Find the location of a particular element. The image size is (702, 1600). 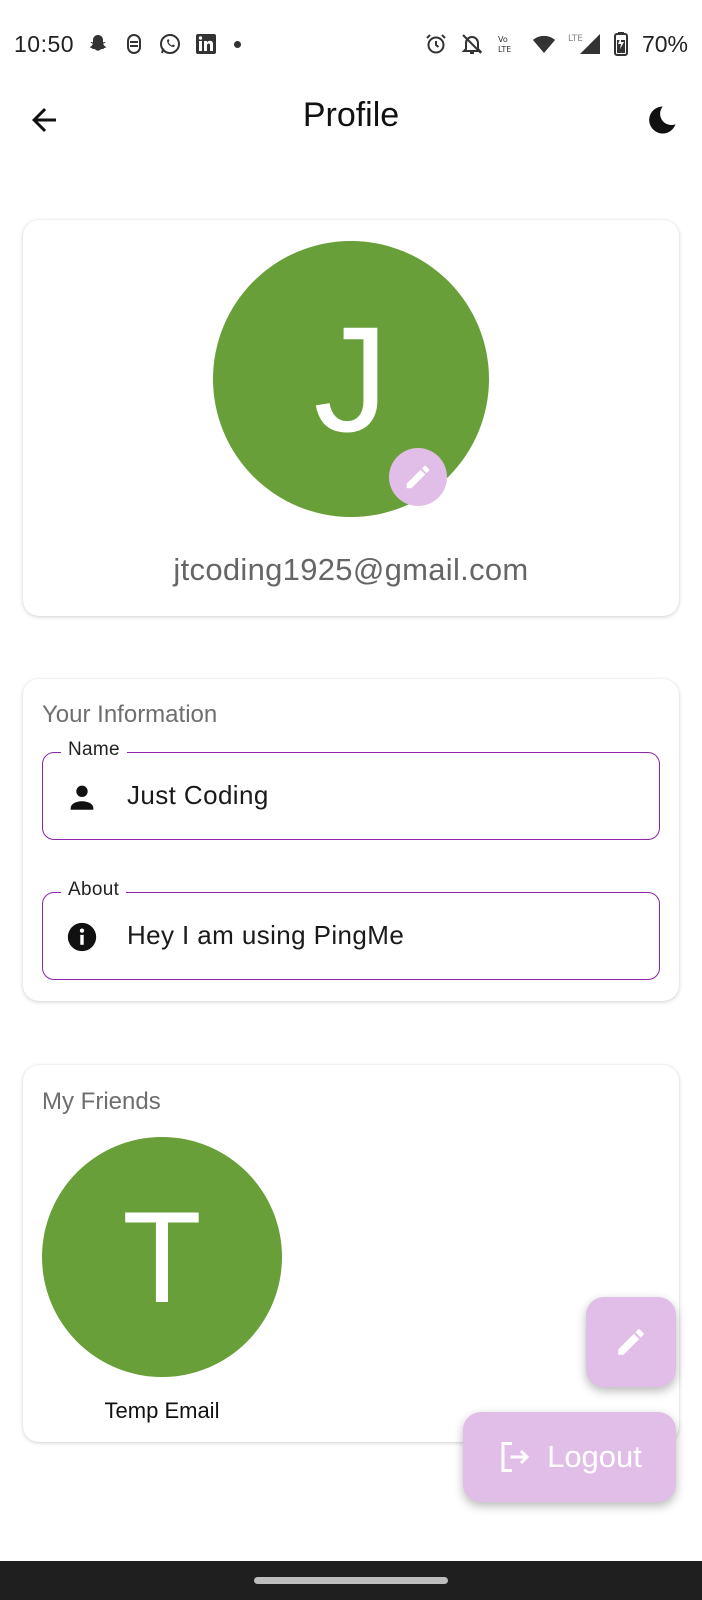

logout-label: Logout is located at coordinates (594, 1456).